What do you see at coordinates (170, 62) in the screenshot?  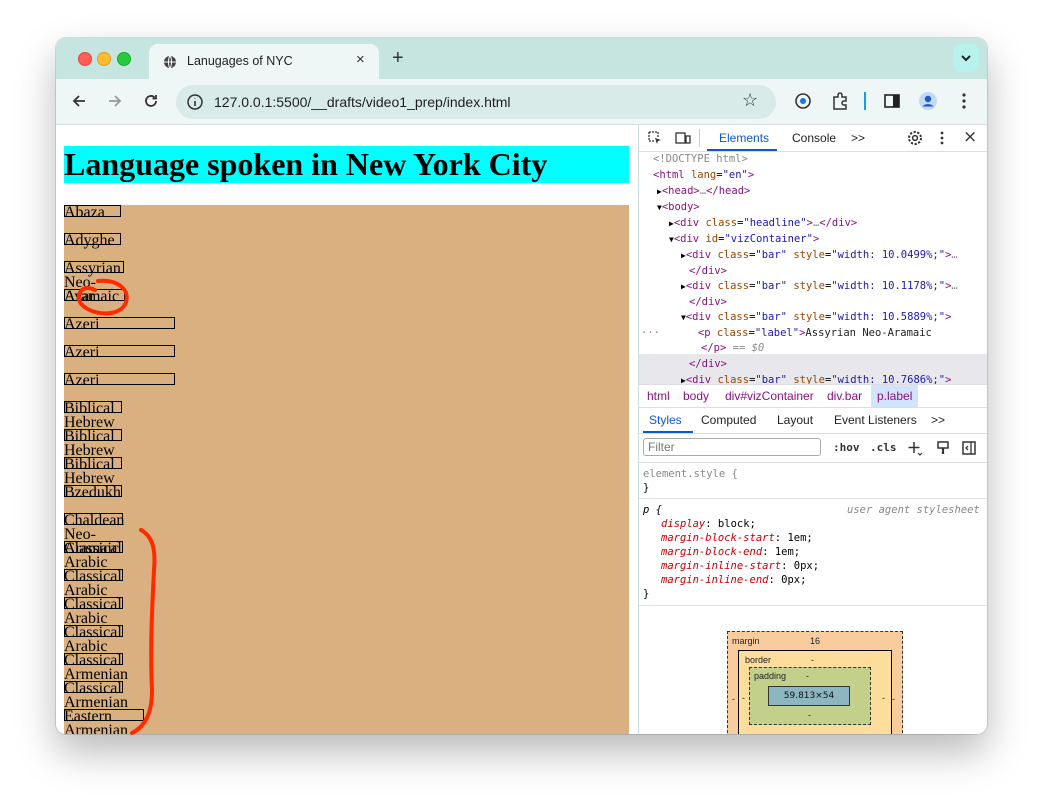 I see `globe-icon` at bounding box center [170, 62].